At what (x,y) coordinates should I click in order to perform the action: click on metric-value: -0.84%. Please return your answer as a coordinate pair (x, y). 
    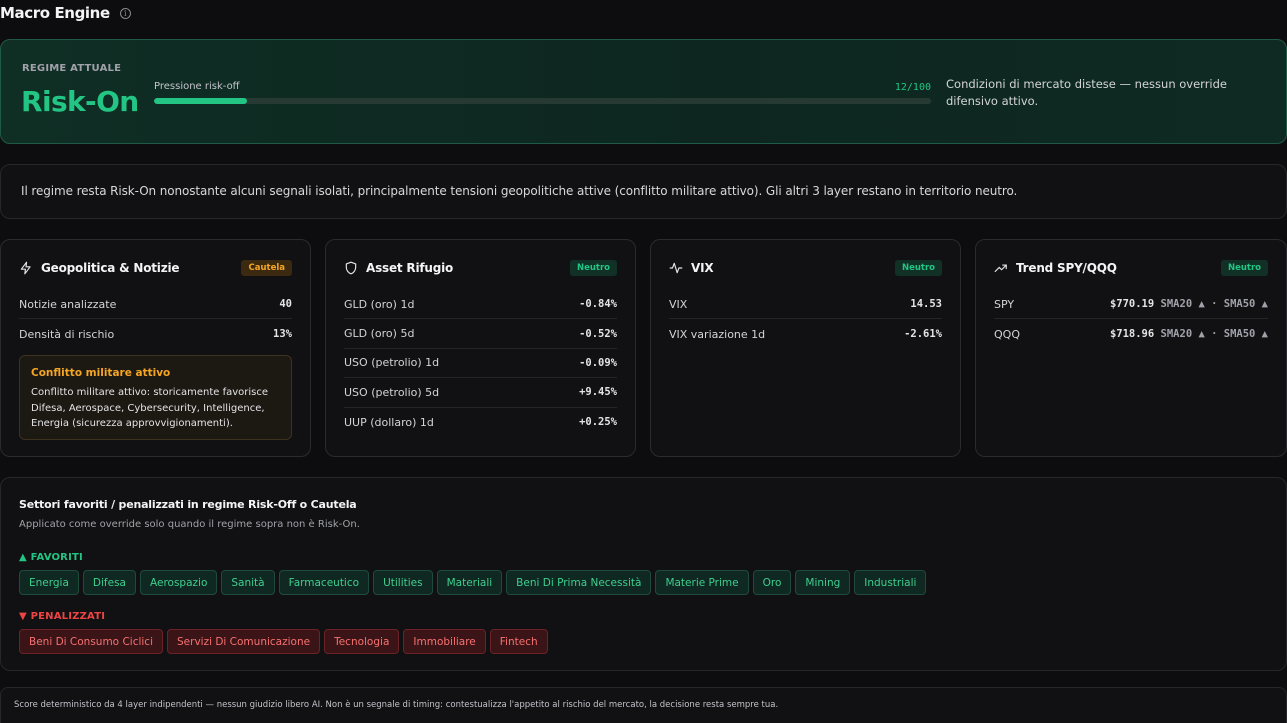
    Looking at the image, I should click on (598, 304).